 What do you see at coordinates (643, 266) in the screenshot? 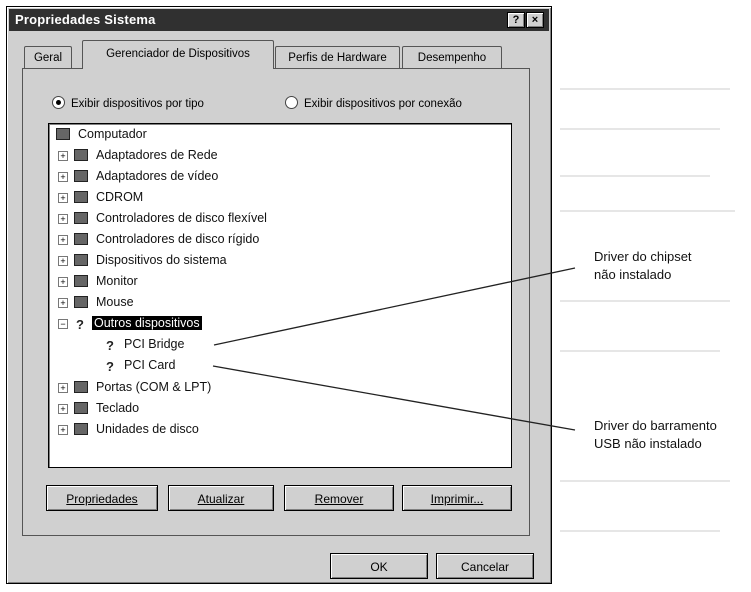
I see `chipset-annotation: Driver do chipset não instalado` at bounding box center [643, 266].